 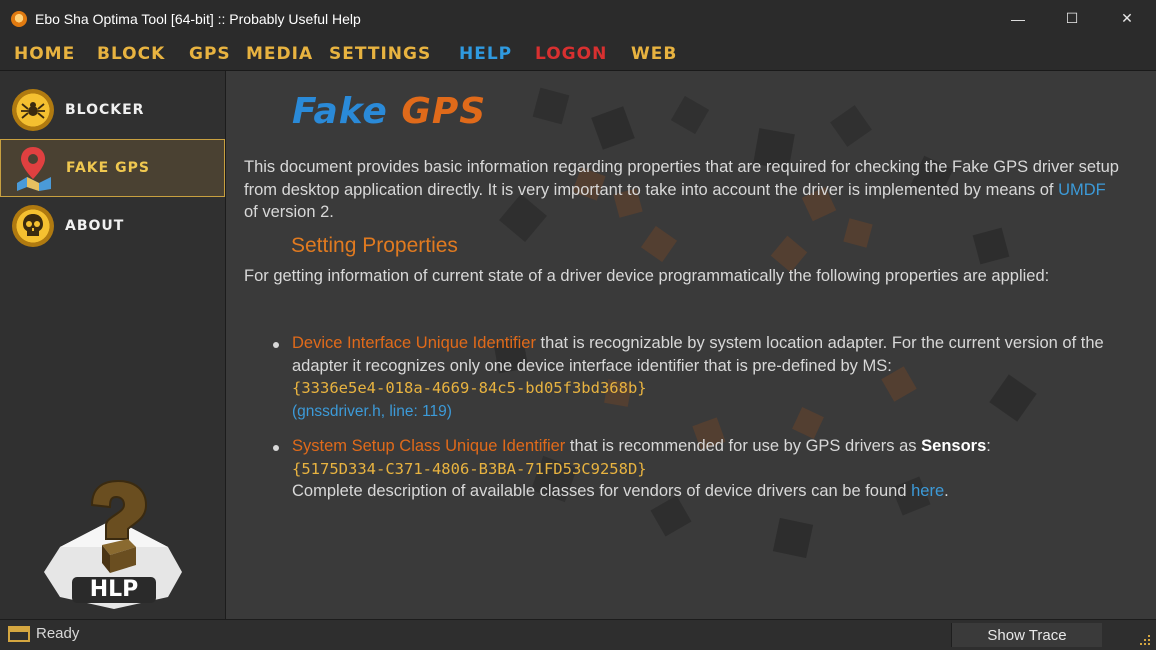 What do you see at coordinates (654, 54) in the screenshot?
I see `menu-web: WEB` at bounding box center [654, 54].